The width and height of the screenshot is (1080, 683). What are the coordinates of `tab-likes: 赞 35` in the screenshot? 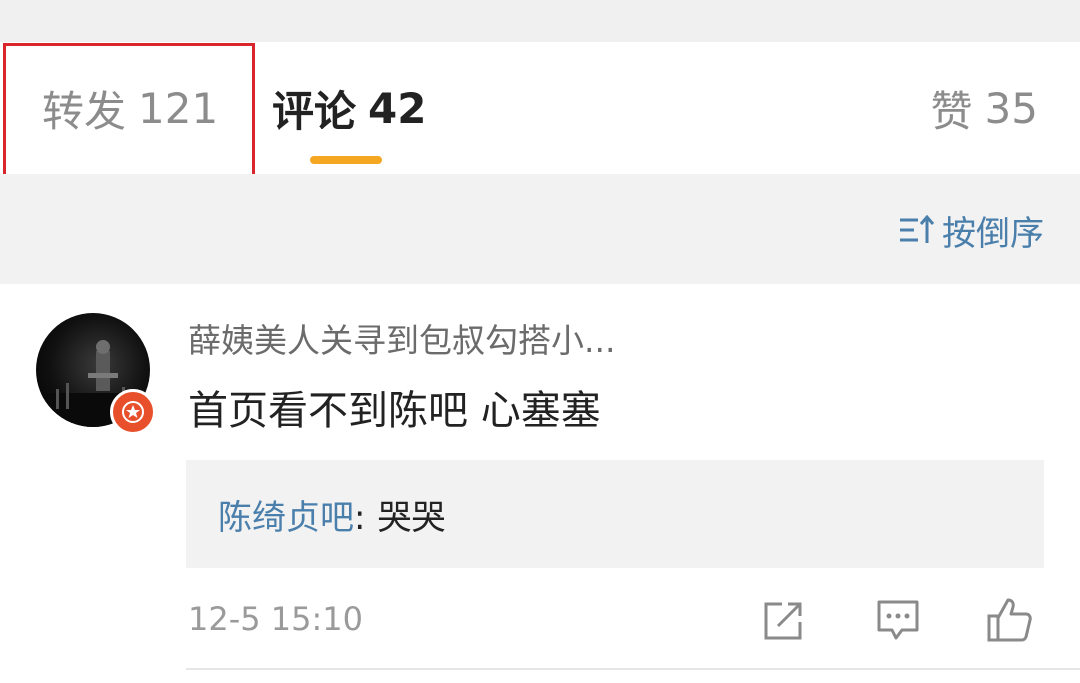 It's located at (984, 108).